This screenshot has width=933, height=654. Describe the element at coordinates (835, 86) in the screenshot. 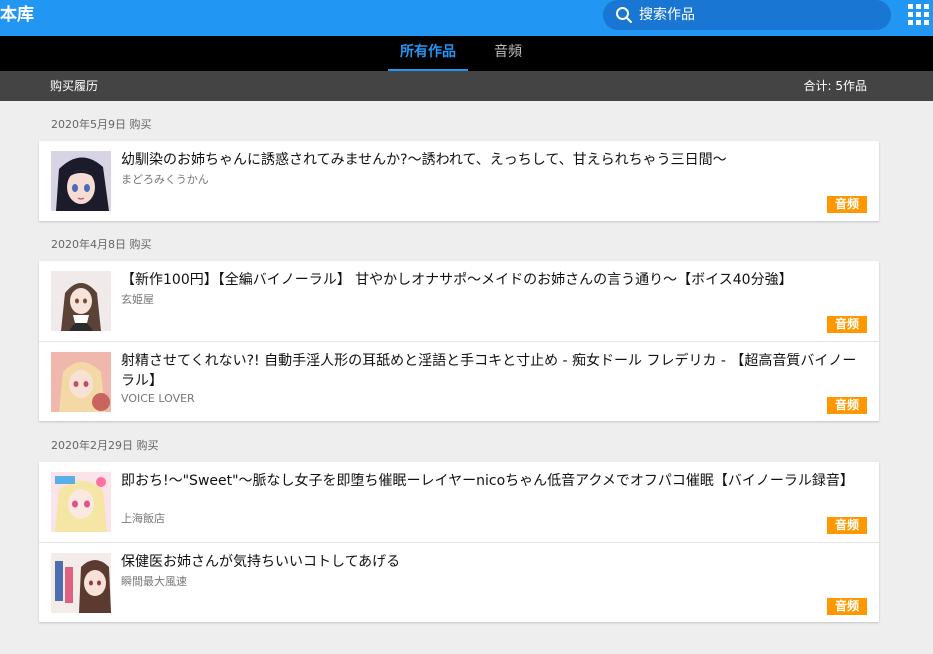

I see `total-count: 合计: 5作品` at that location.